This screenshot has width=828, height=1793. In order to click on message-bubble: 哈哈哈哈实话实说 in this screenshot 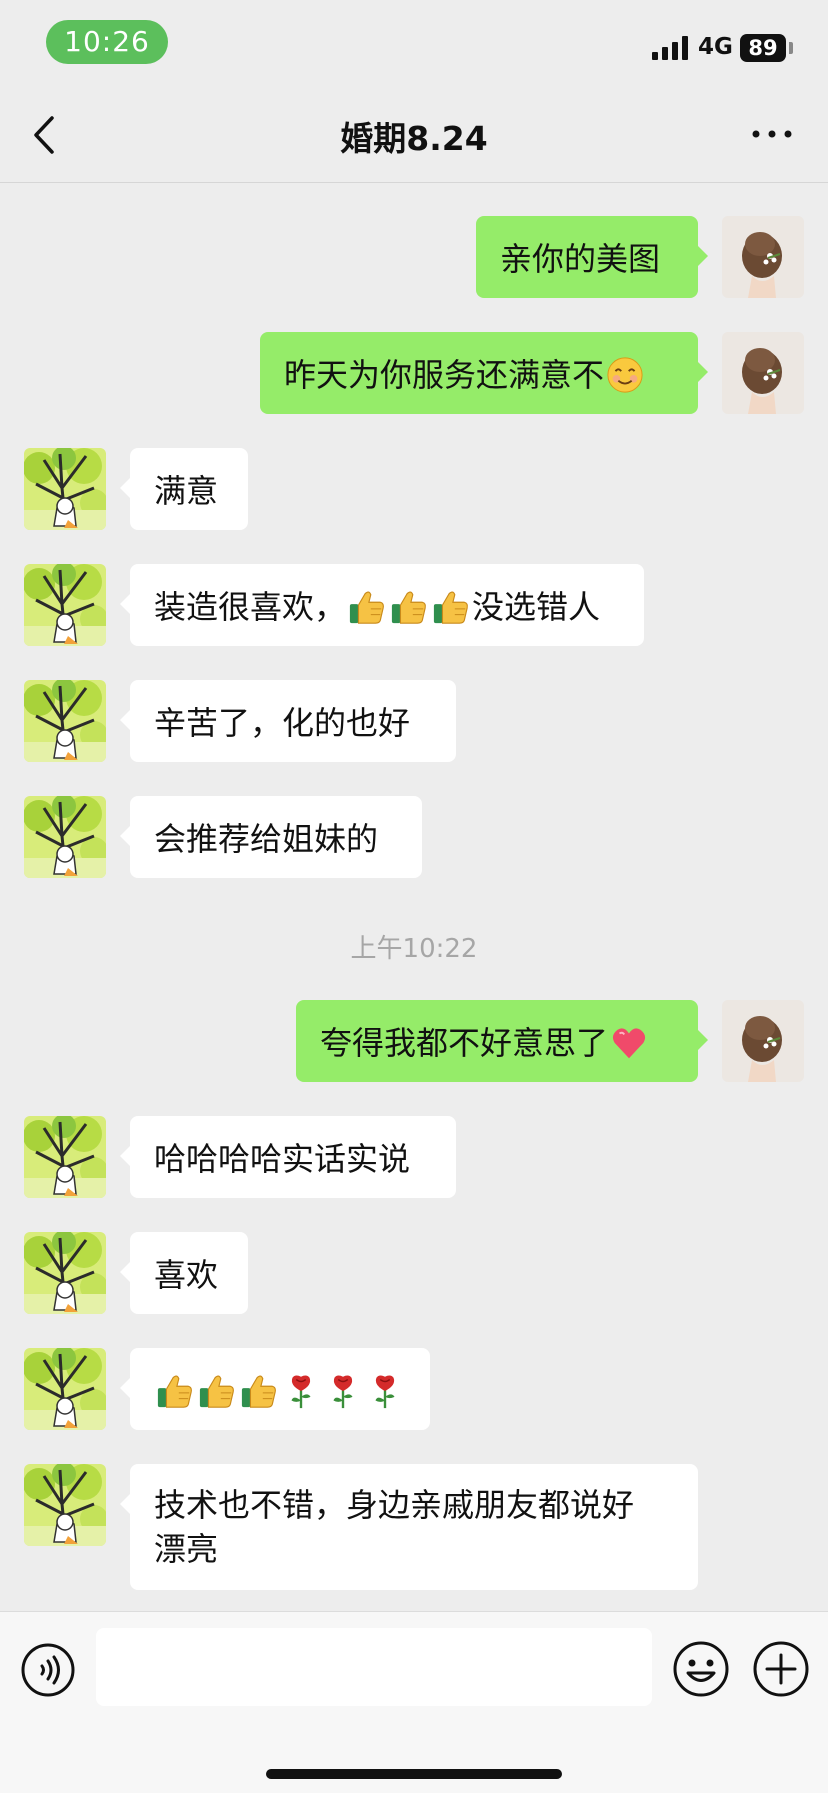, I will do `click(288, 1157)`.